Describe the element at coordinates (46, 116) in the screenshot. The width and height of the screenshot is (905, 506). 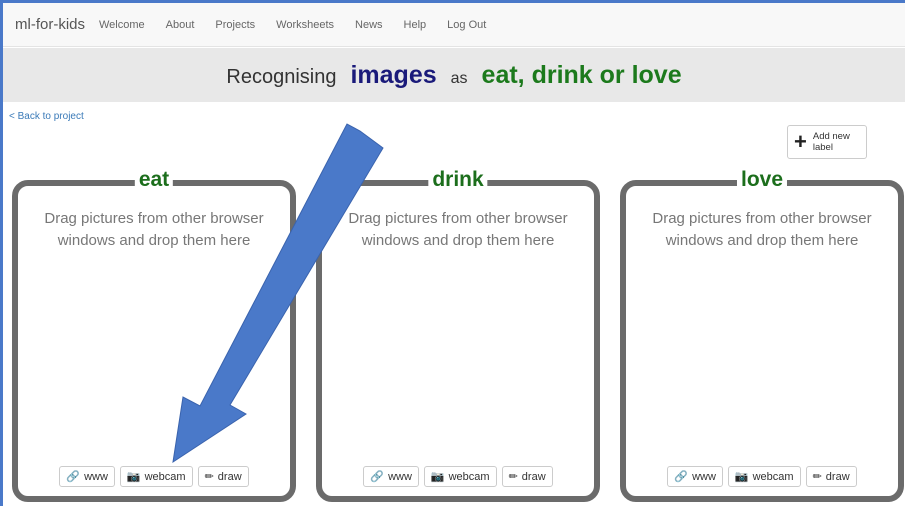
I see `back-to-project-link: < Back to project` at that location.